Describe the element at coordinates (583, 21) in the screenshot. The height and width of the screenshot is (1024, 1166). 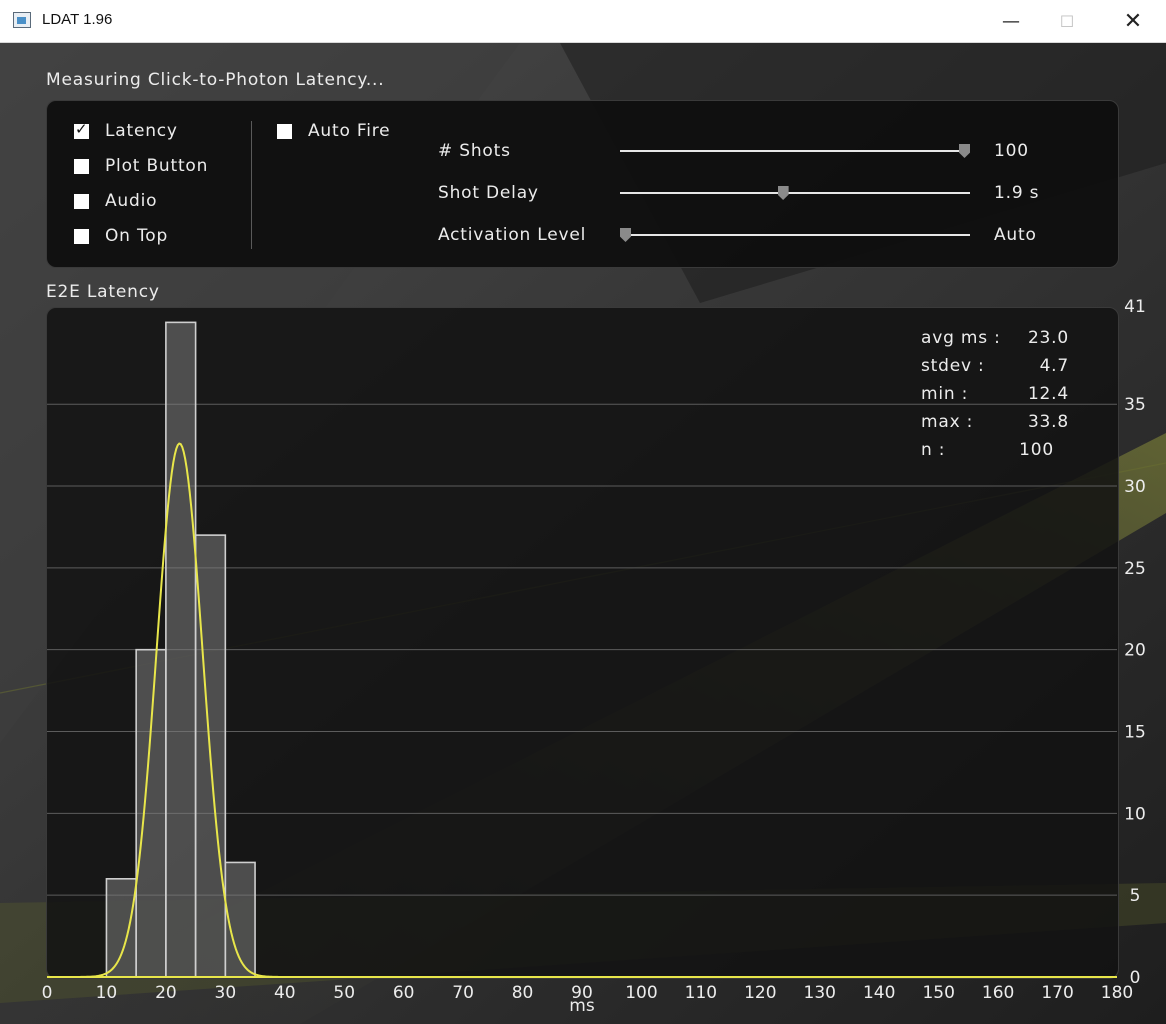
I see `title-bar: LDAT 1.96 — ☐ ✕` at that location.